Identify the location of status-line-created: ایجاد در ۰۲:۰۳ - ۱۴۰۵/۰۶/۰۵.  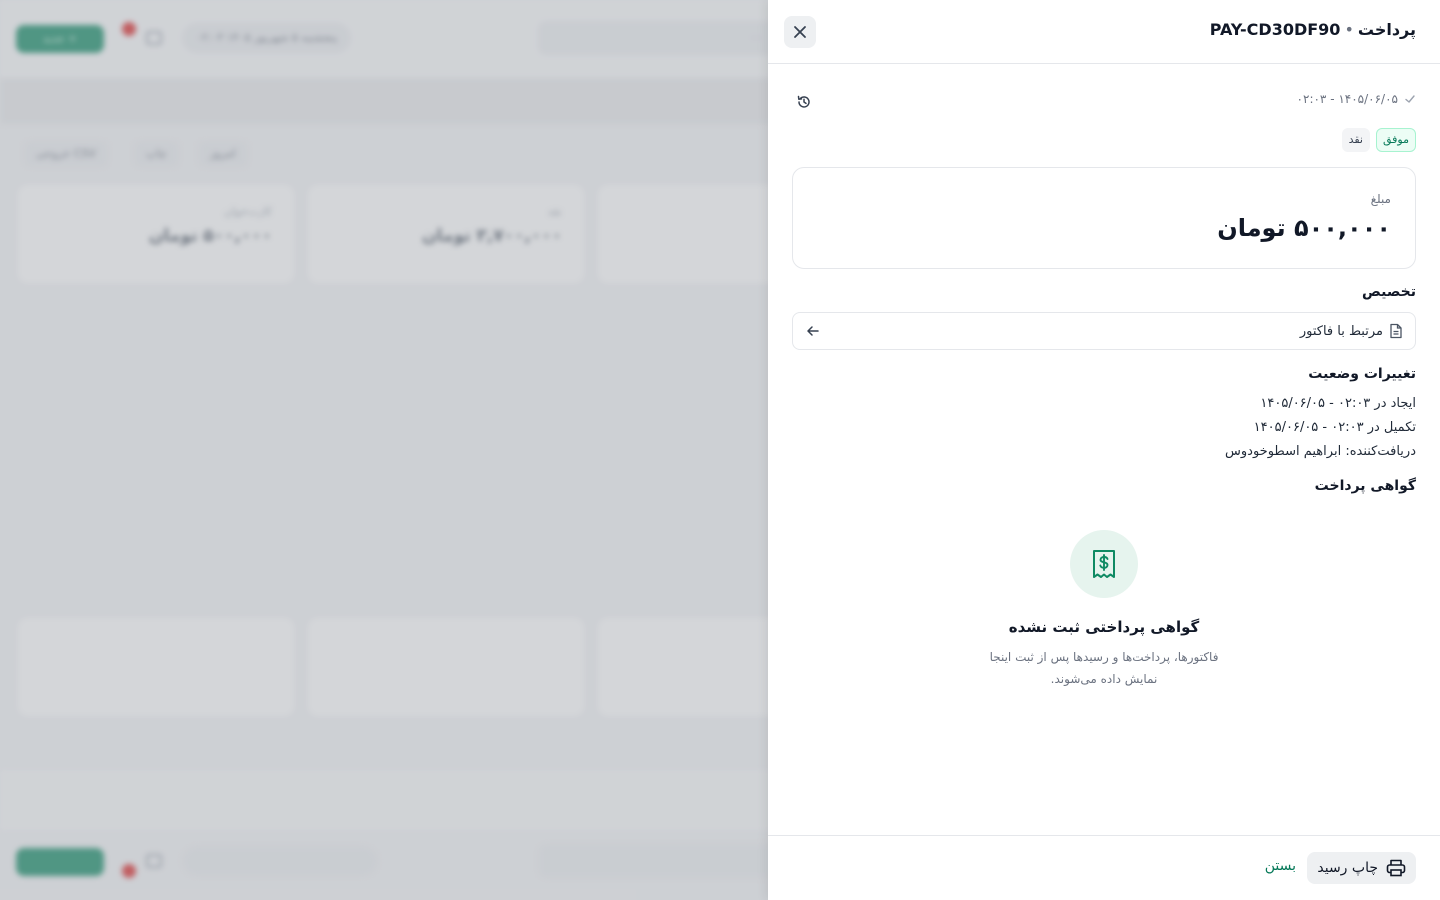
(1338, 403).